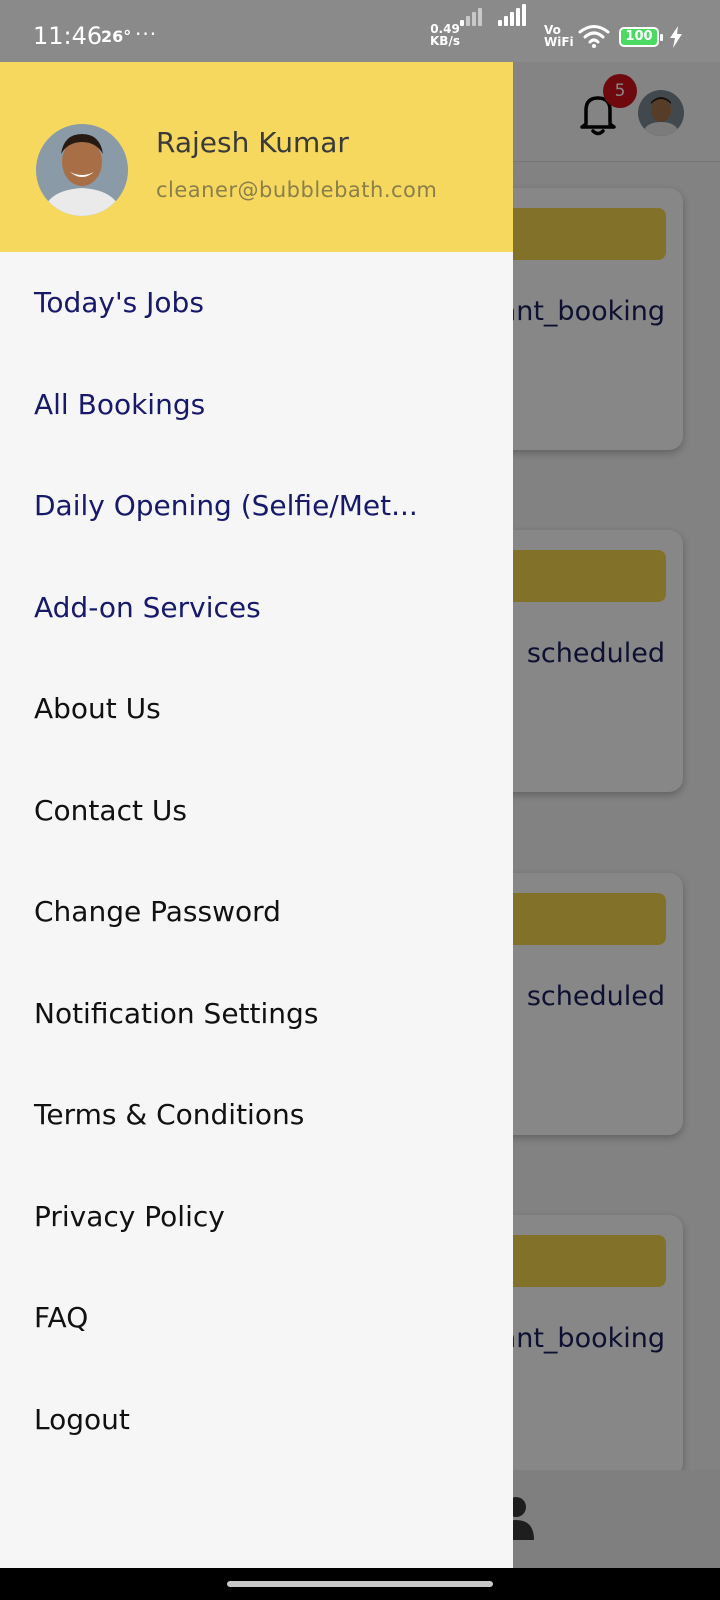 The image size is (720, 1600). What do you see at coordinates (297, 190) in the screenshot?
I see `user-email: cleaner@bubblebath.com` at bounding box center [297, 190].